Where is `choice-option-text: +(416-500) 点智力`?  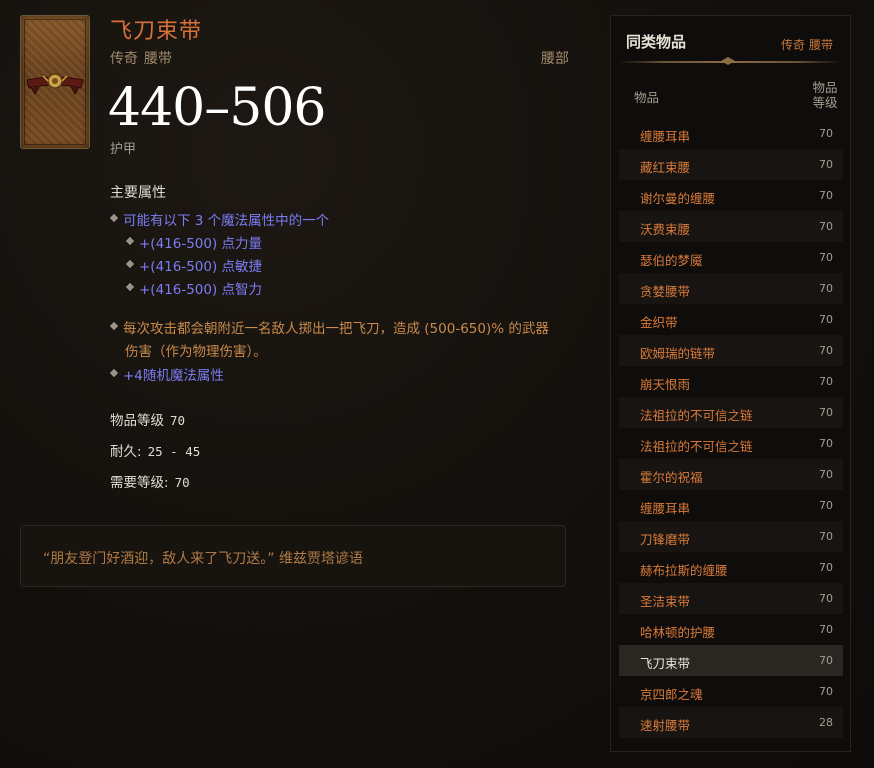
choice-option-text: +(416-500) 点智力 is located at coordinates (201, 290).